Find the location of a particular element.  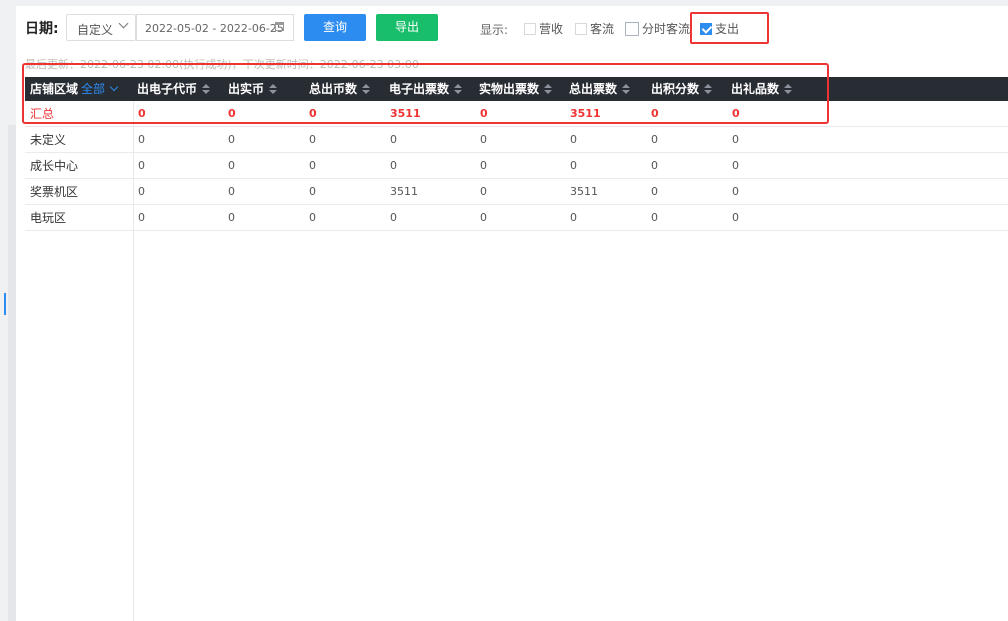

table-row: 电玩区 0 0 0 0 0 0 0 0 is located at coordinates (516, 218).